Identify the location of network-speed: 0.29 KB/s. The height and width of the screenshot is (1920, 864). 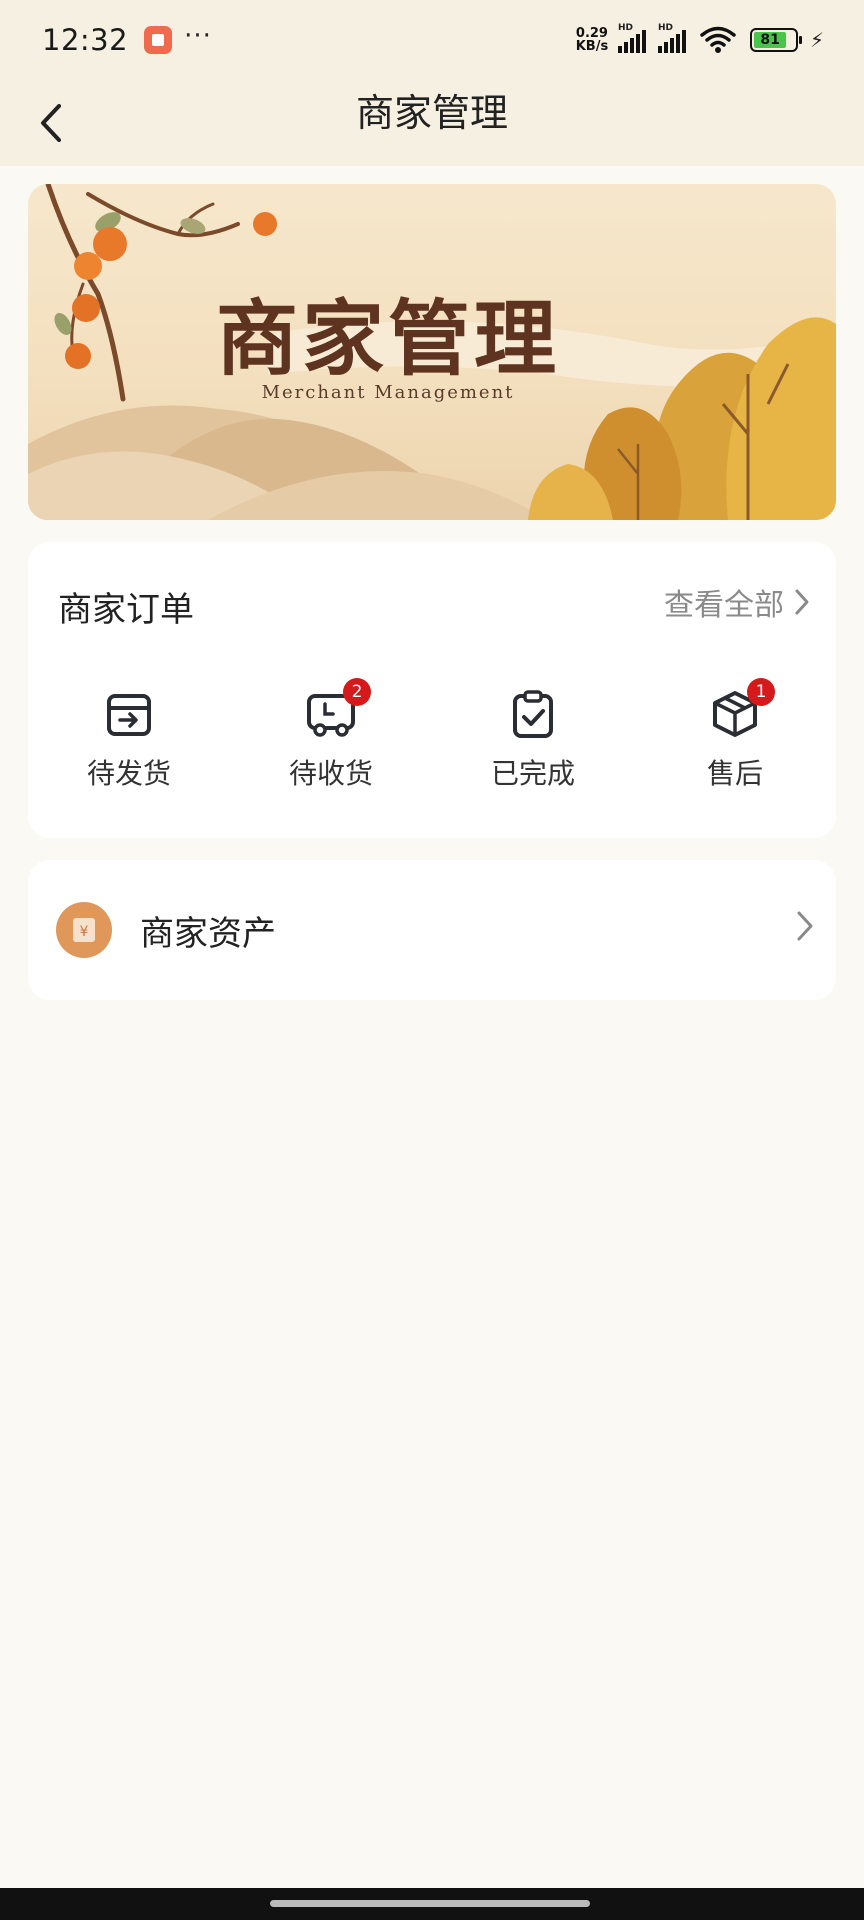
(592, 40).